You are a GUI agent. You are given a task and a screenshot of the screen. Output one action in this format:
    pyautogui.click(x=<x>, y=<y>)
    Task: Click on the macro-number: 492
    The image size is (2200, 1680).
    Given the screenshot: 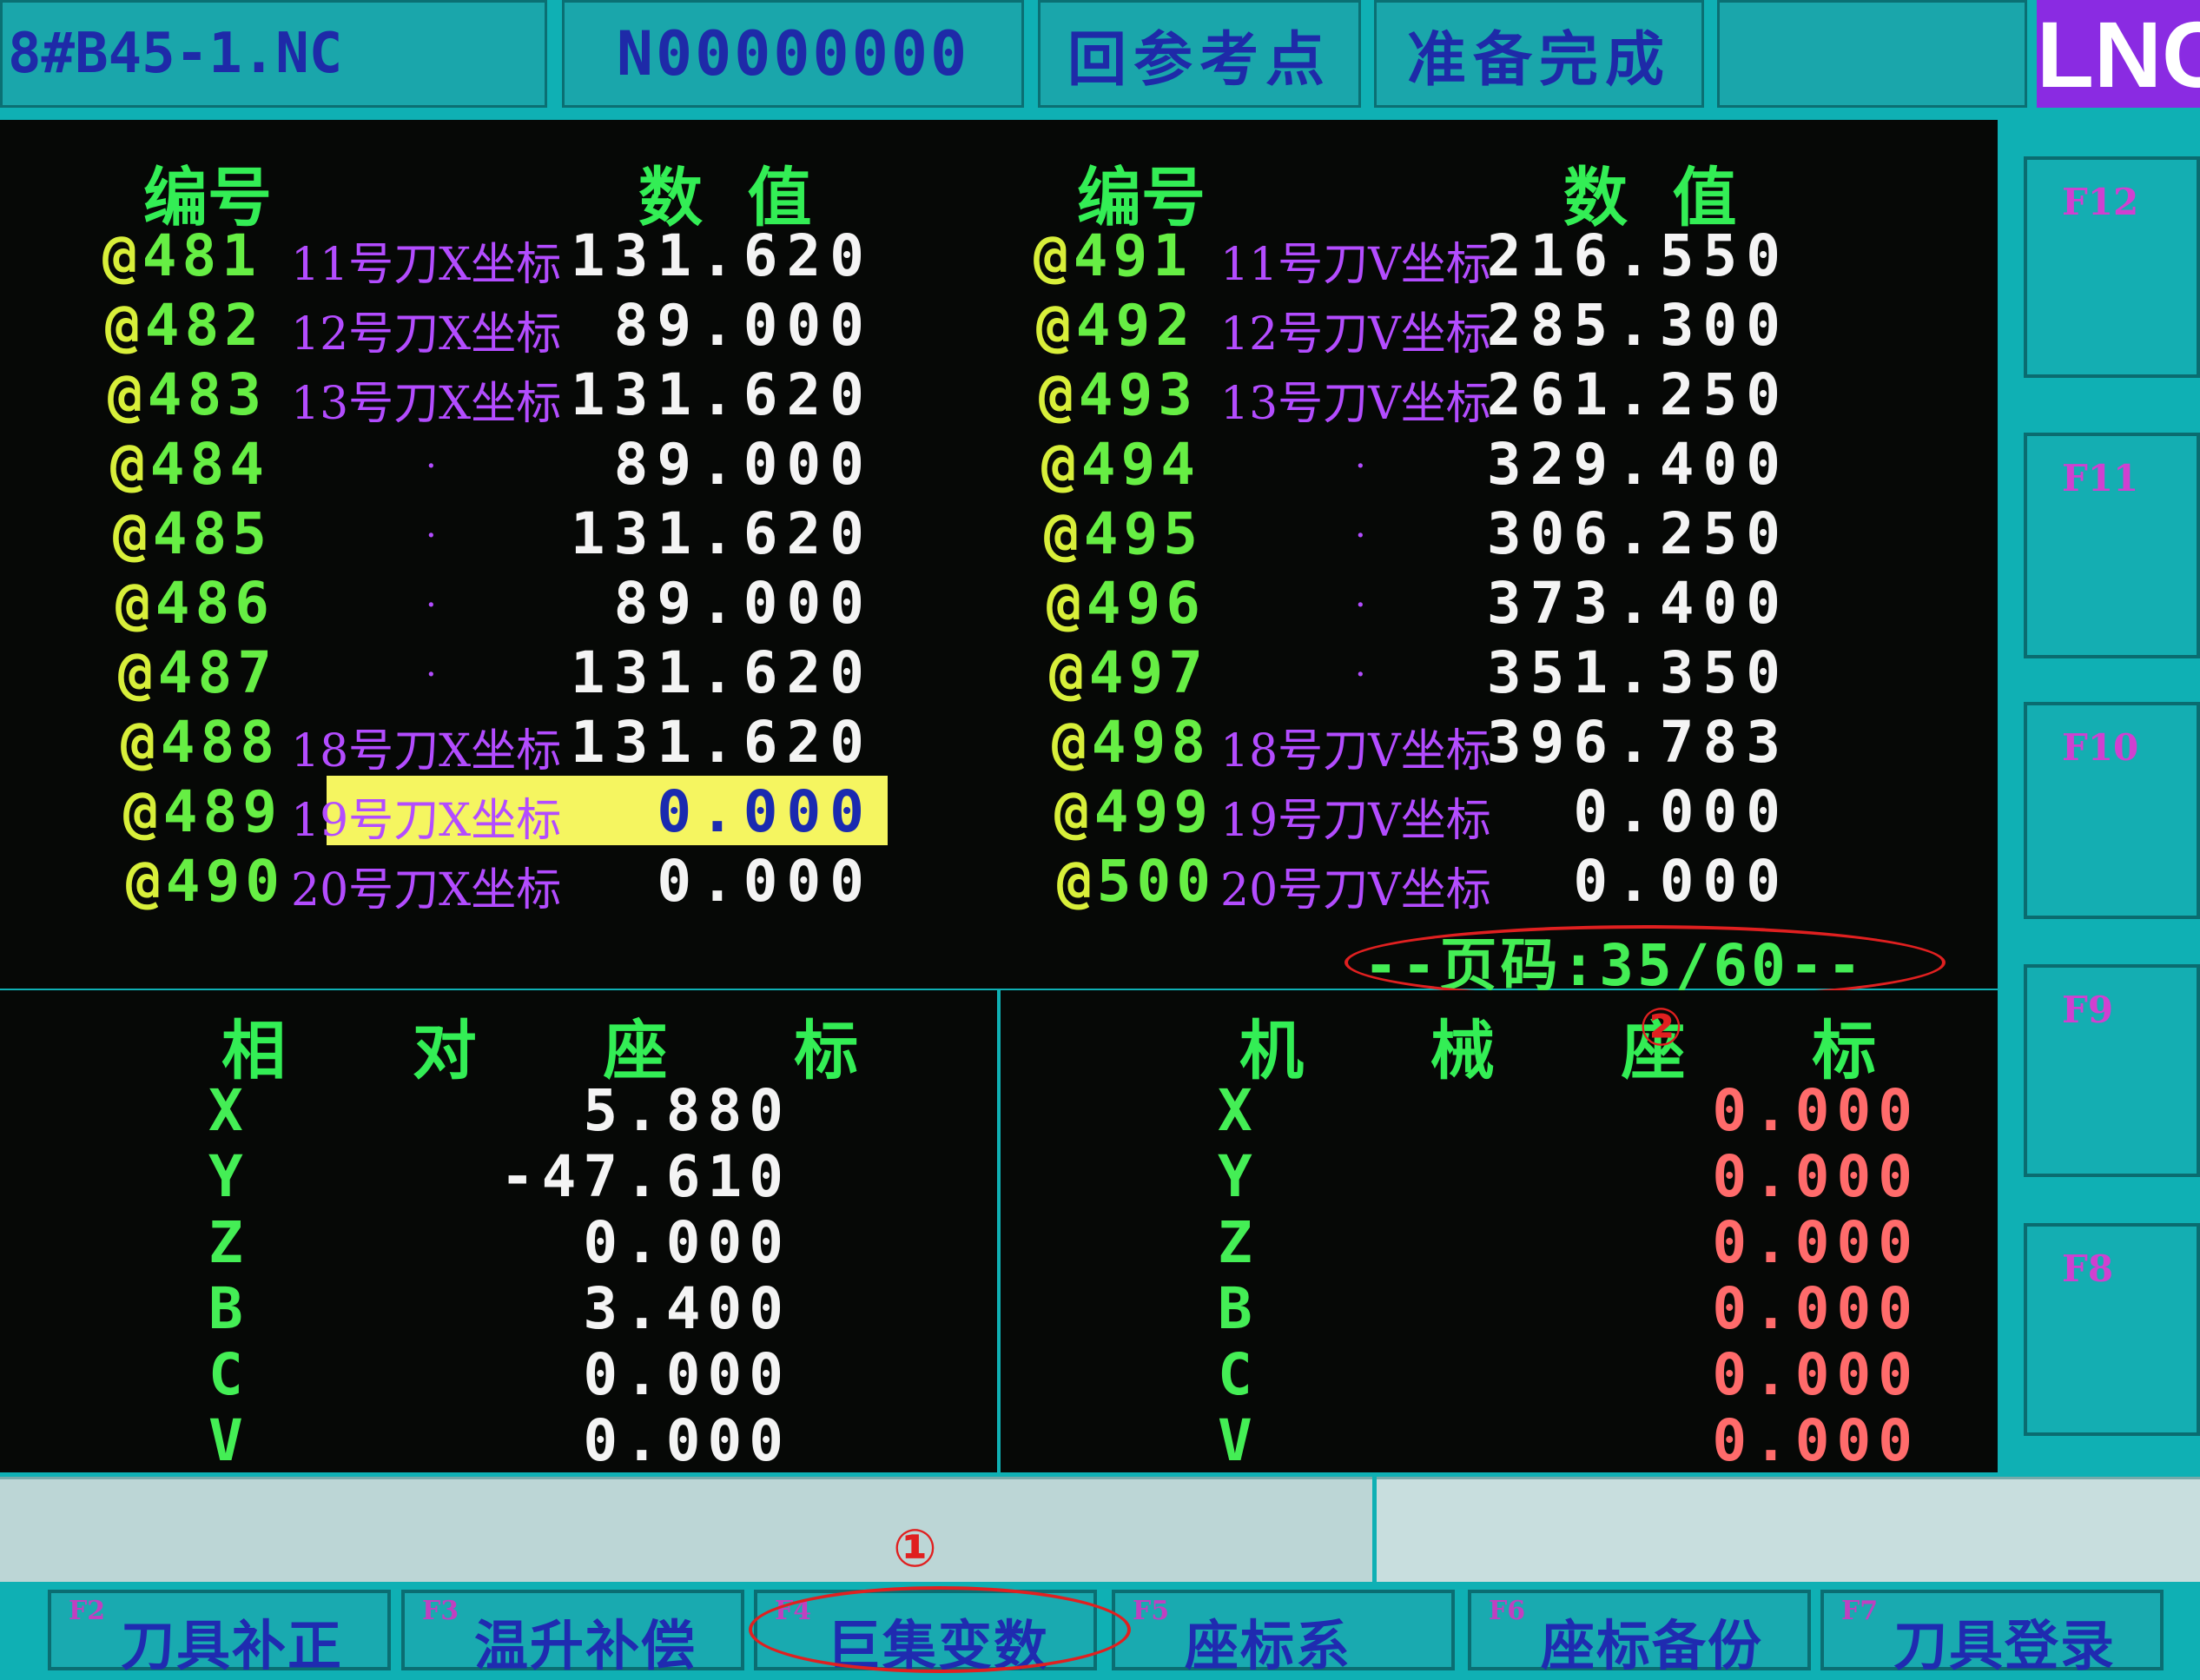 What is the action you would take?
    pyautogui.click(x=1135, y=325)
    